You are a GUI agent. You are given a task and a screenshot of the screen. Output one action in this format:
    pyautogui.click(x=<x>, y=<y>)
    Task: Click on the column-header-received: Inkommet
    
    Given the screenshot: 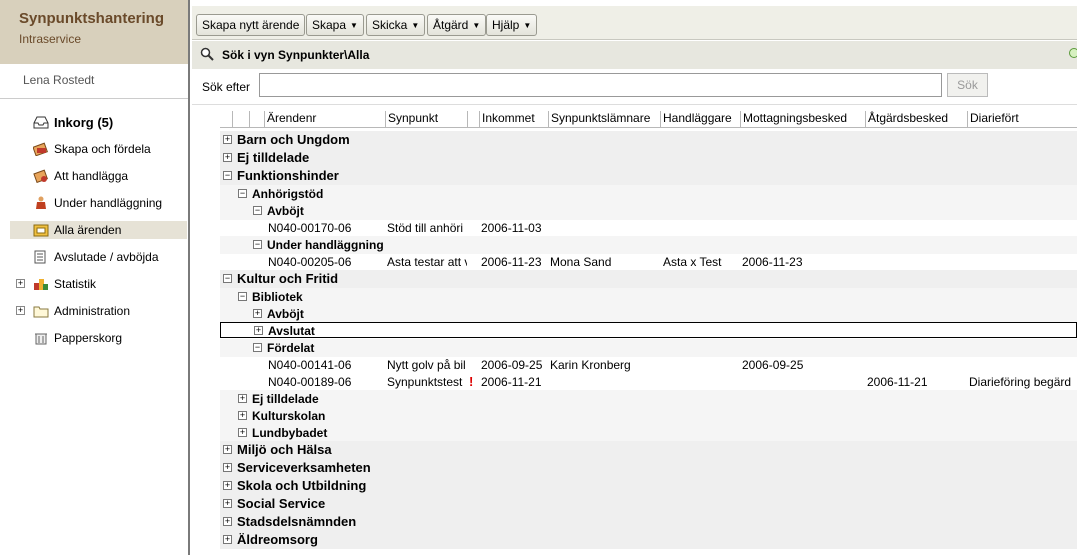 What is the action you would take?
    pyautogui.click(x=513, y=119)
    